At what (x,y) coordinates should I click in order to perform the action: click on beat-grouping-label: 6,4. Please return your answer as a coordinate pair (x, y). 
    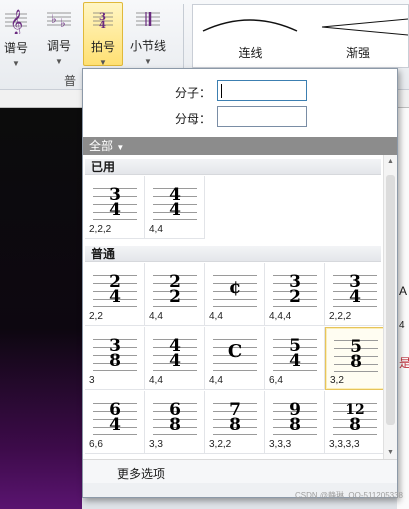
    Looking at the image, I should click on (276, 380).